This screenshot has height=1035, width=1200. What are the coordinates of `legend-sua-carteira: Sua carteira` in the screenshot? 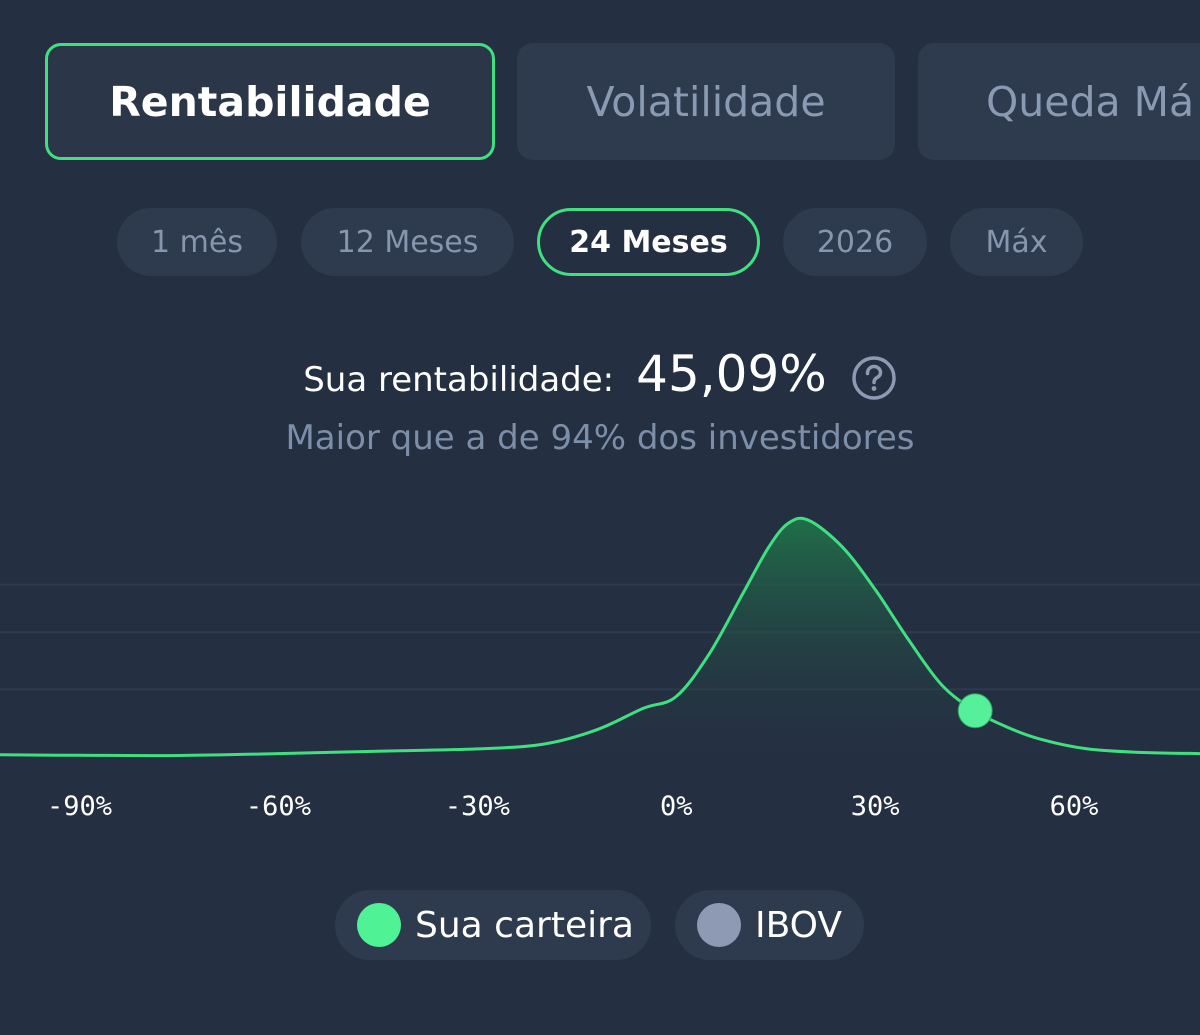 It's located at (493, 925).